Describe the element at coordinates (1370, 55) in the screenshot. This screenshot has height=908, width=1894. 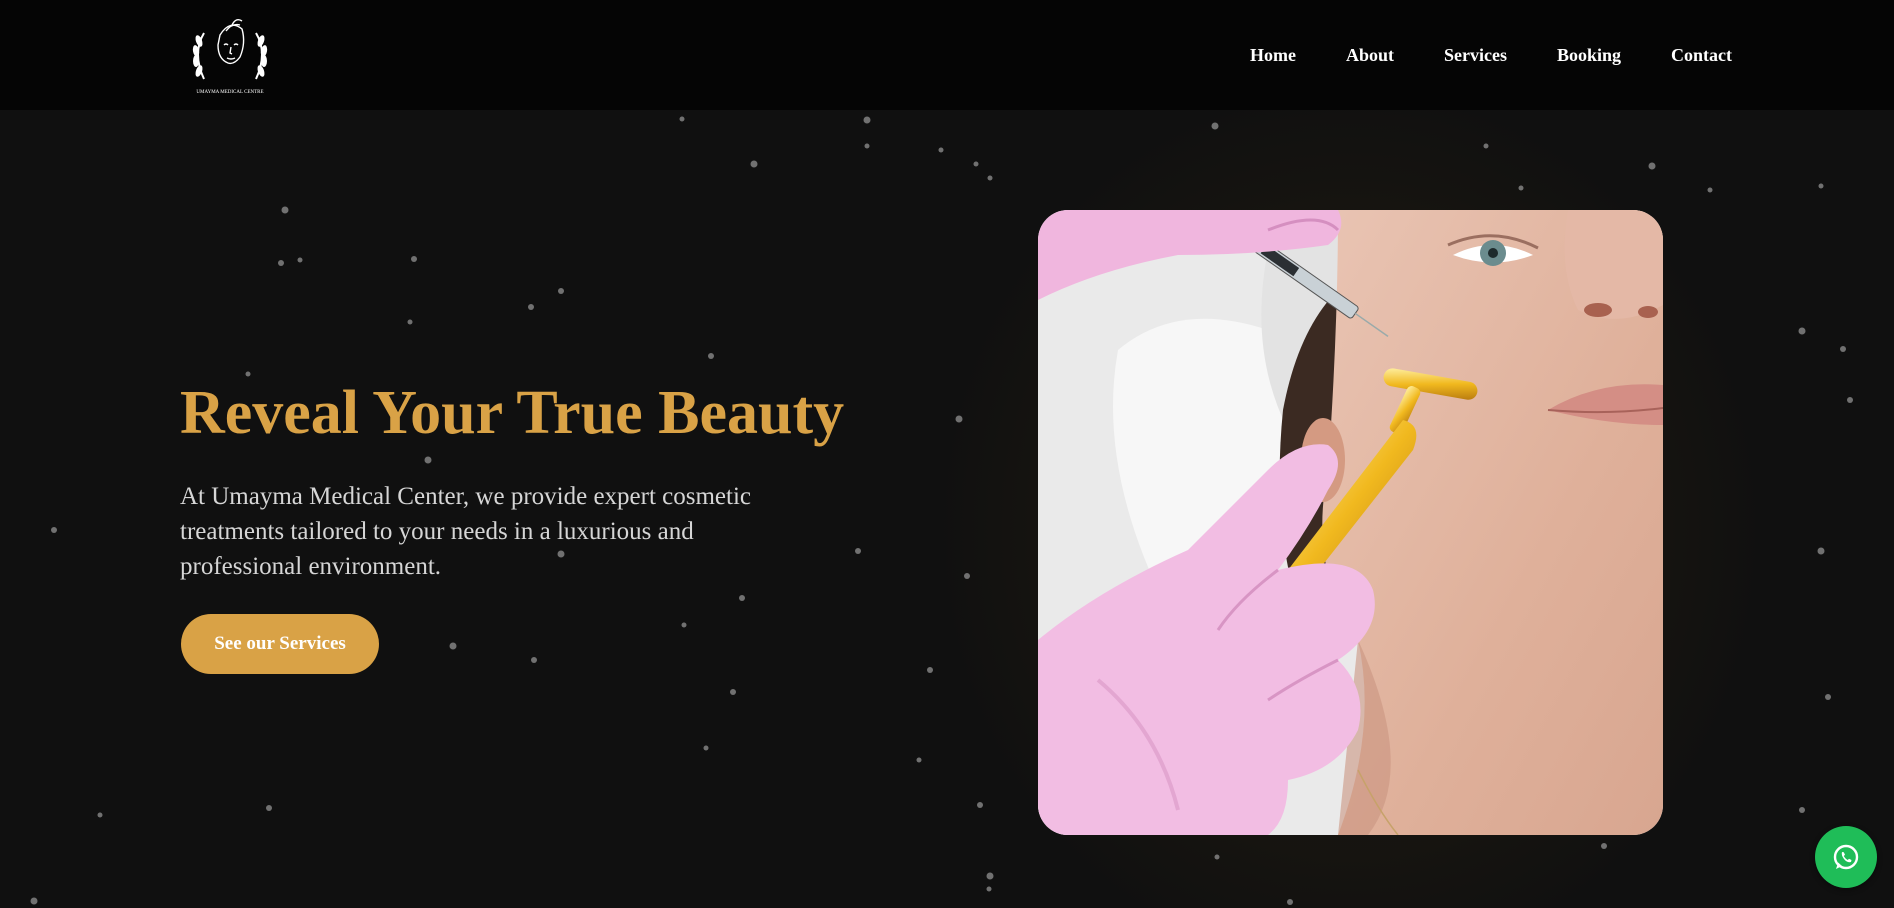
I see `nav-about: About` at that location.